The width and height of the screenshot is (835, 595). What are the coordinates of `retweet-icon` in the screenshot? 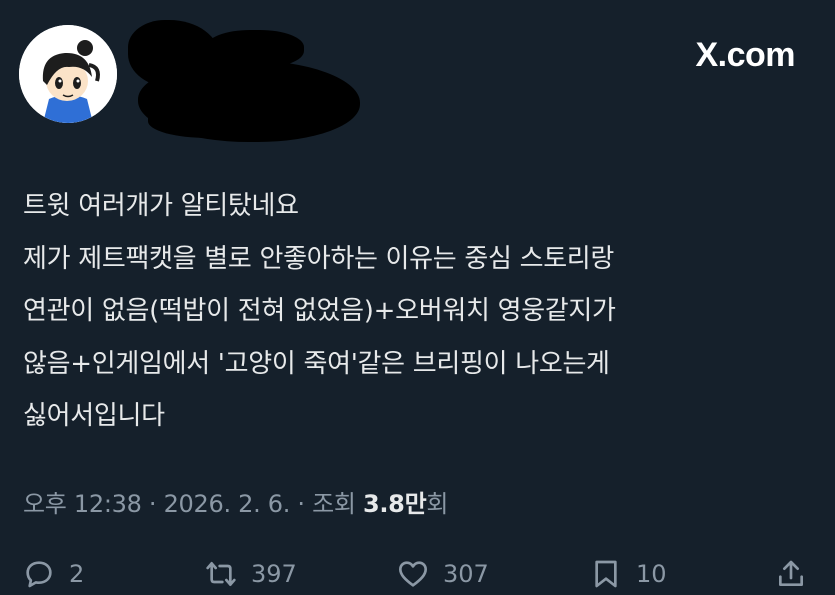 It's located at (221, 574).